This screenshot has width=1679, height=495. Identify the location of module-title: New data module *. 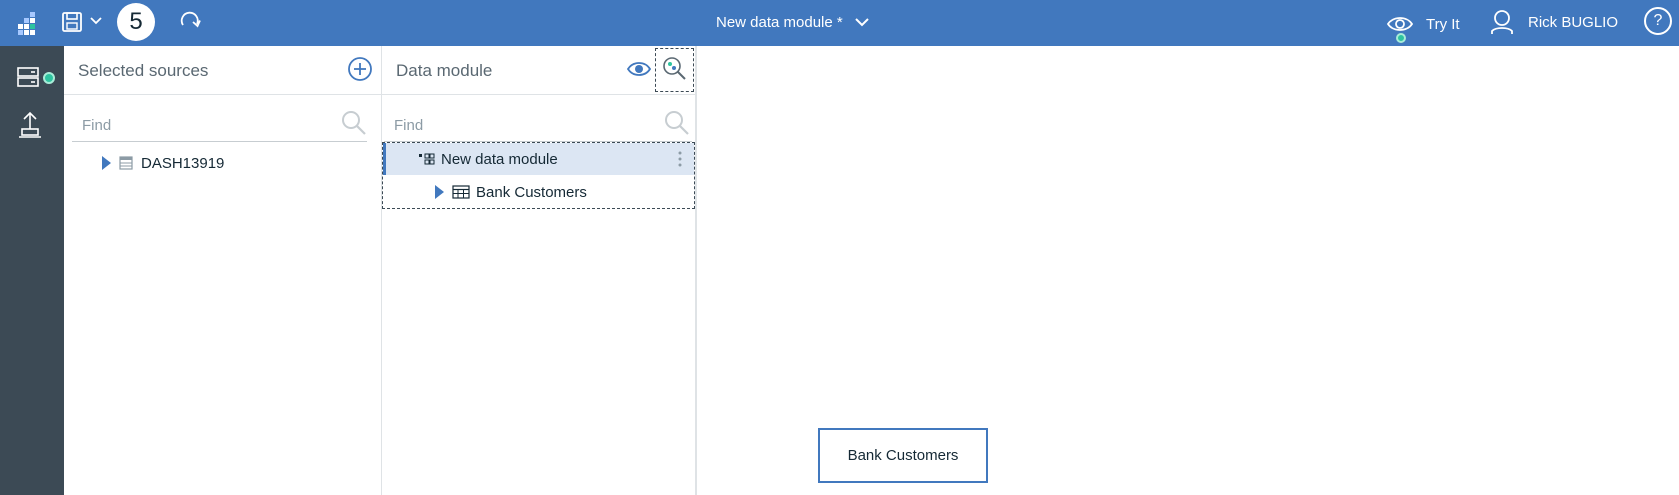
(779, 22).